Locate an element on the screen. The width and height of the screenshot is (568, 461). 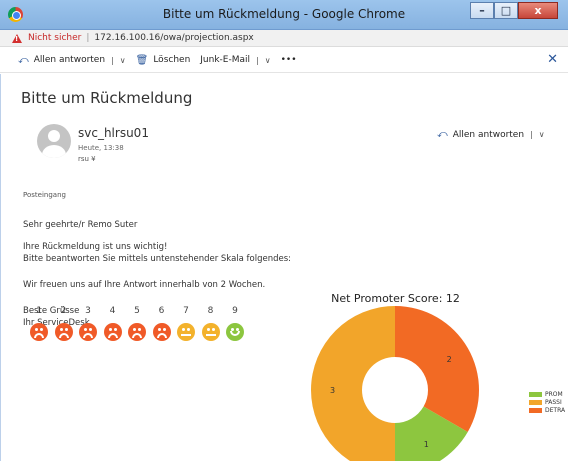
legend-item-detractors: DETRA is located at coordinates (547, 410).